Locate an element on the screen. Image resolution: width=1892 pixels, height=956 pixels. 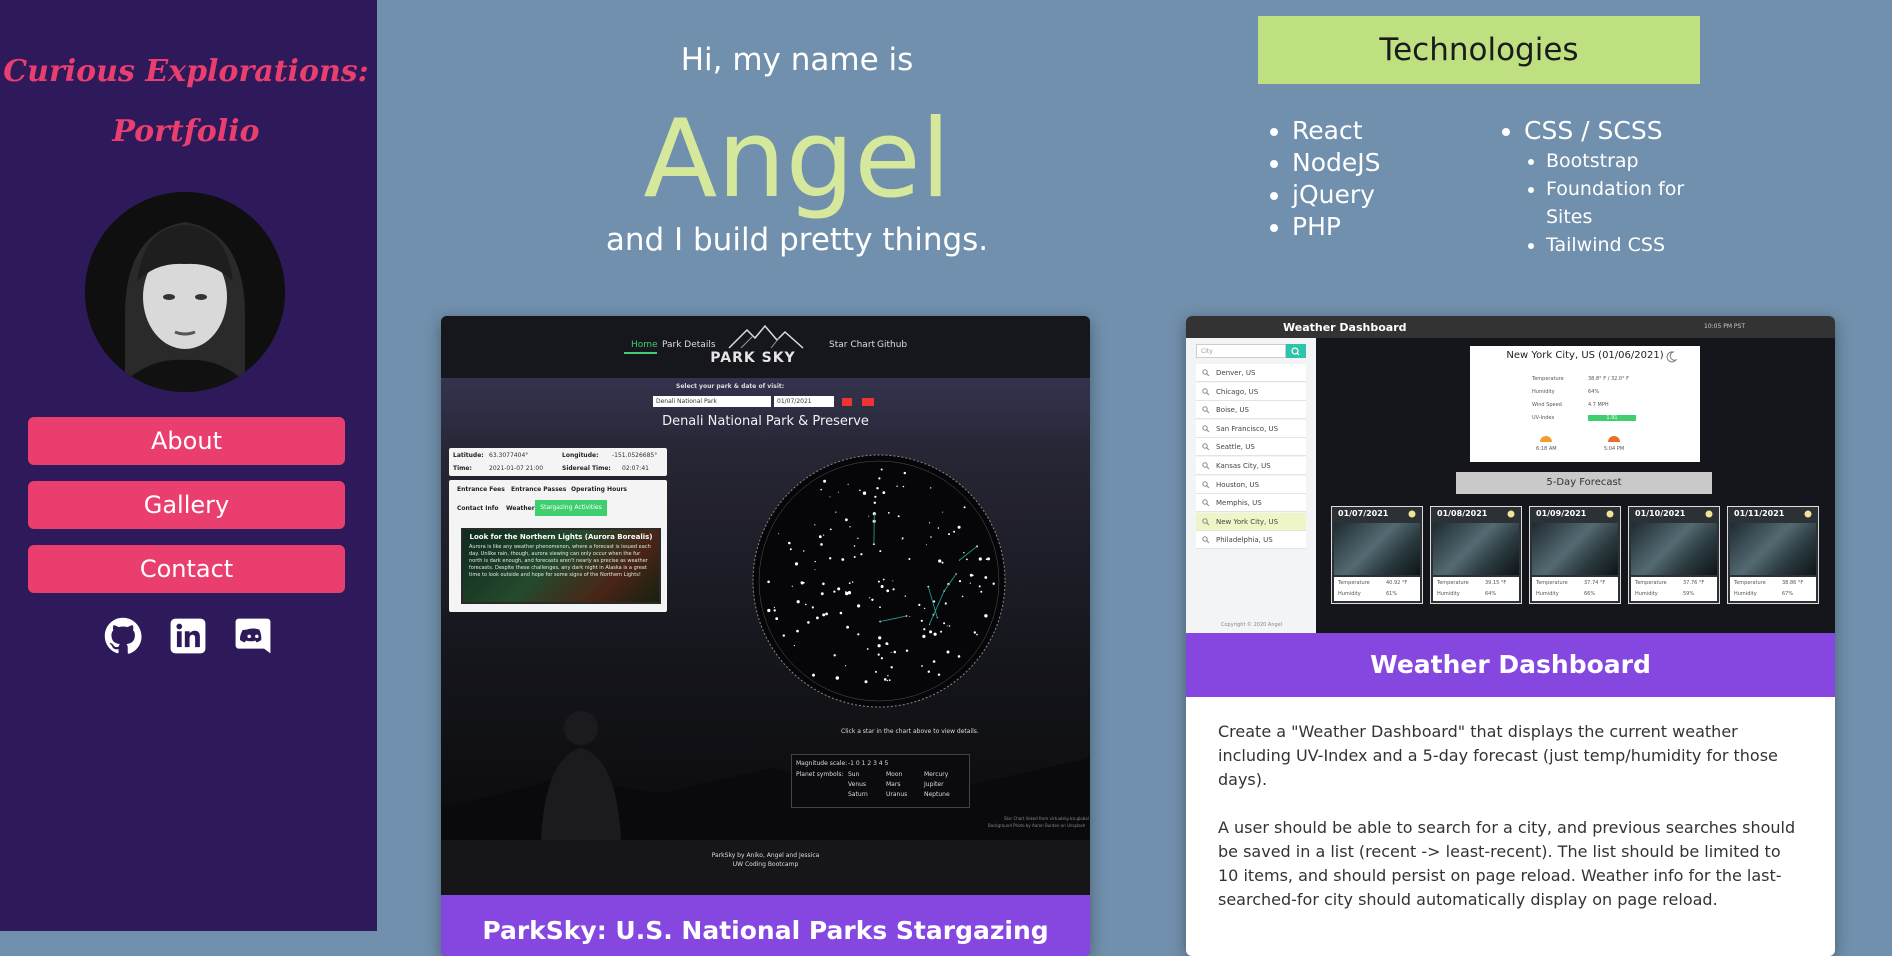
parksky-nav-home: Home is located at coordinates (644, 345).